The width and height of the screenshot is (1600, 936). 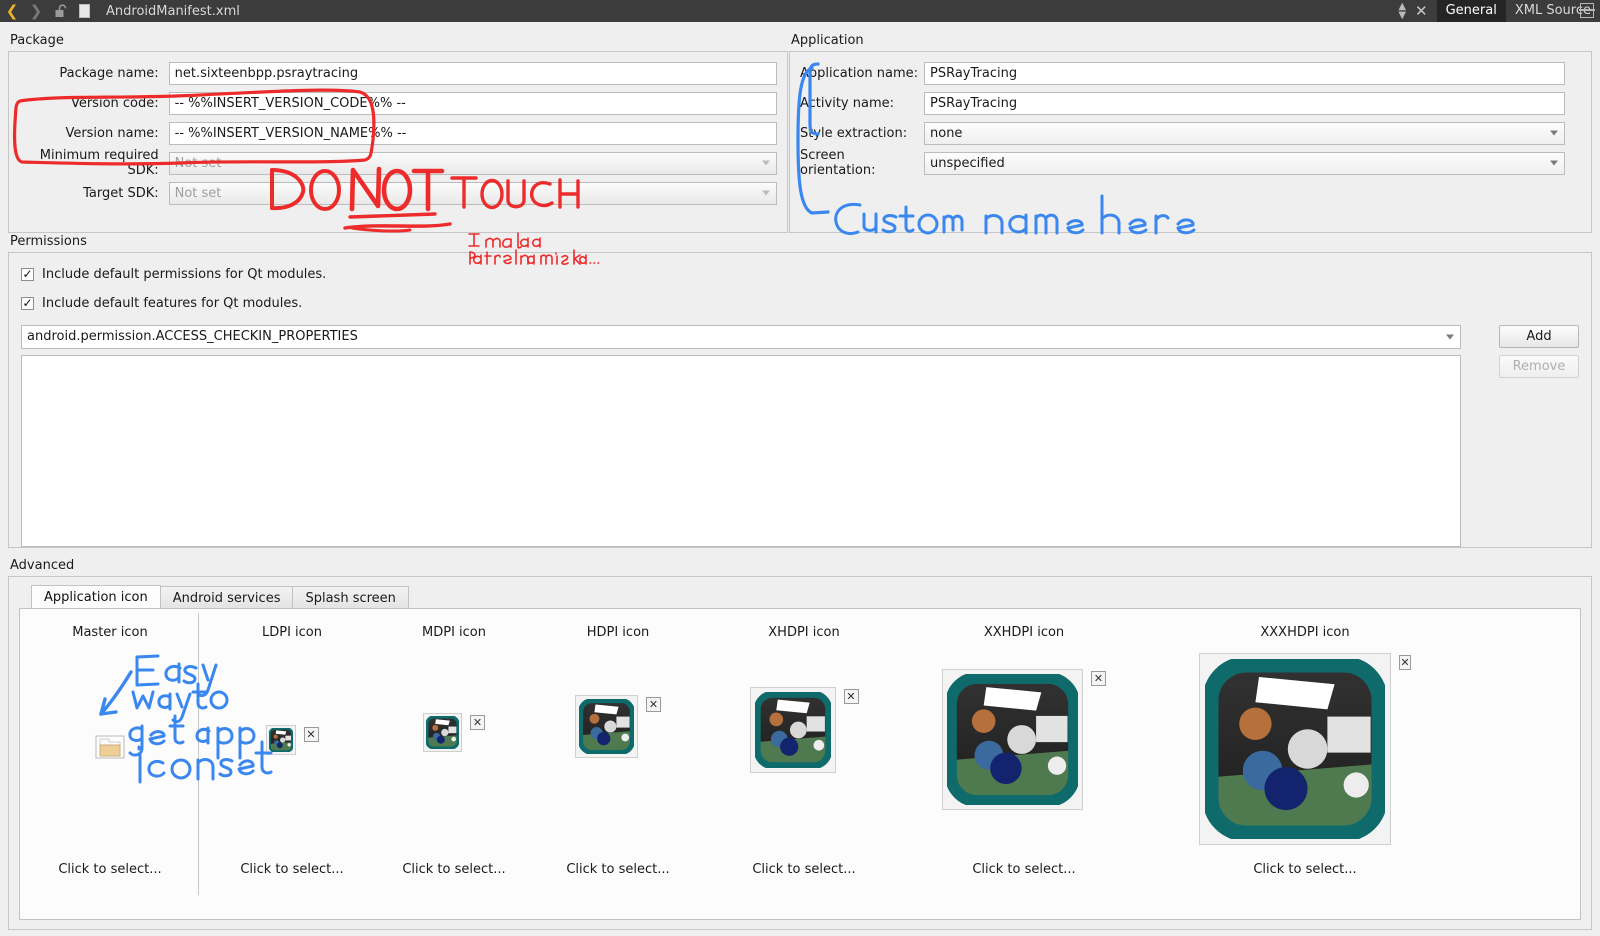 I want to click on permissions-group-title: Permissions, so click(x=48, y=241).